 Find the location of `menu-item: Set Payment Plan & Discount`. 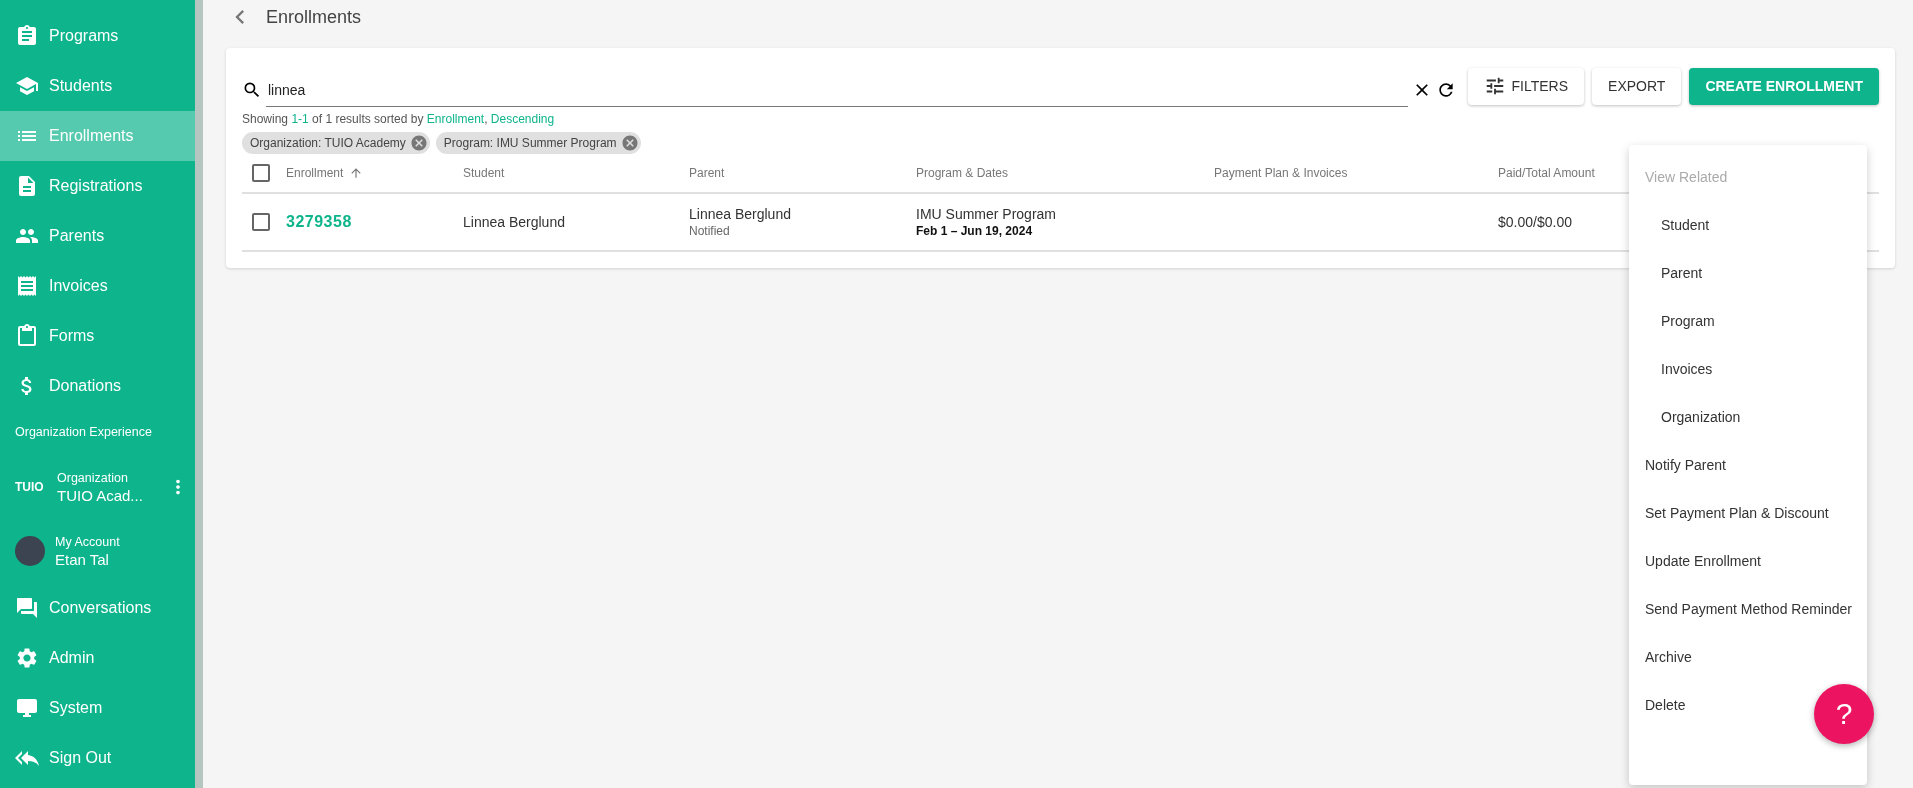

menu-item: Set Payment Plan & Discount is located at coordinates (1729, 513).